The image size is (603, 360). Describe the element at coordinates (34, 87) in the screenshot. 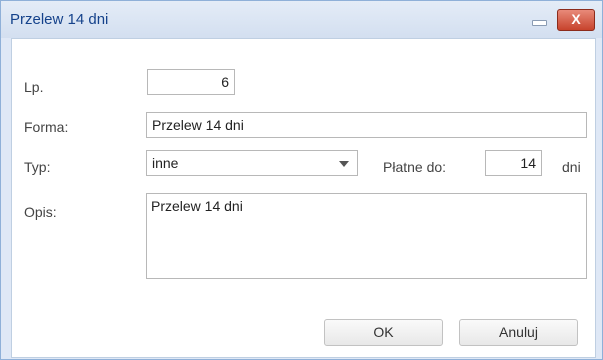

I see `lp-label: Lp.` at that location.